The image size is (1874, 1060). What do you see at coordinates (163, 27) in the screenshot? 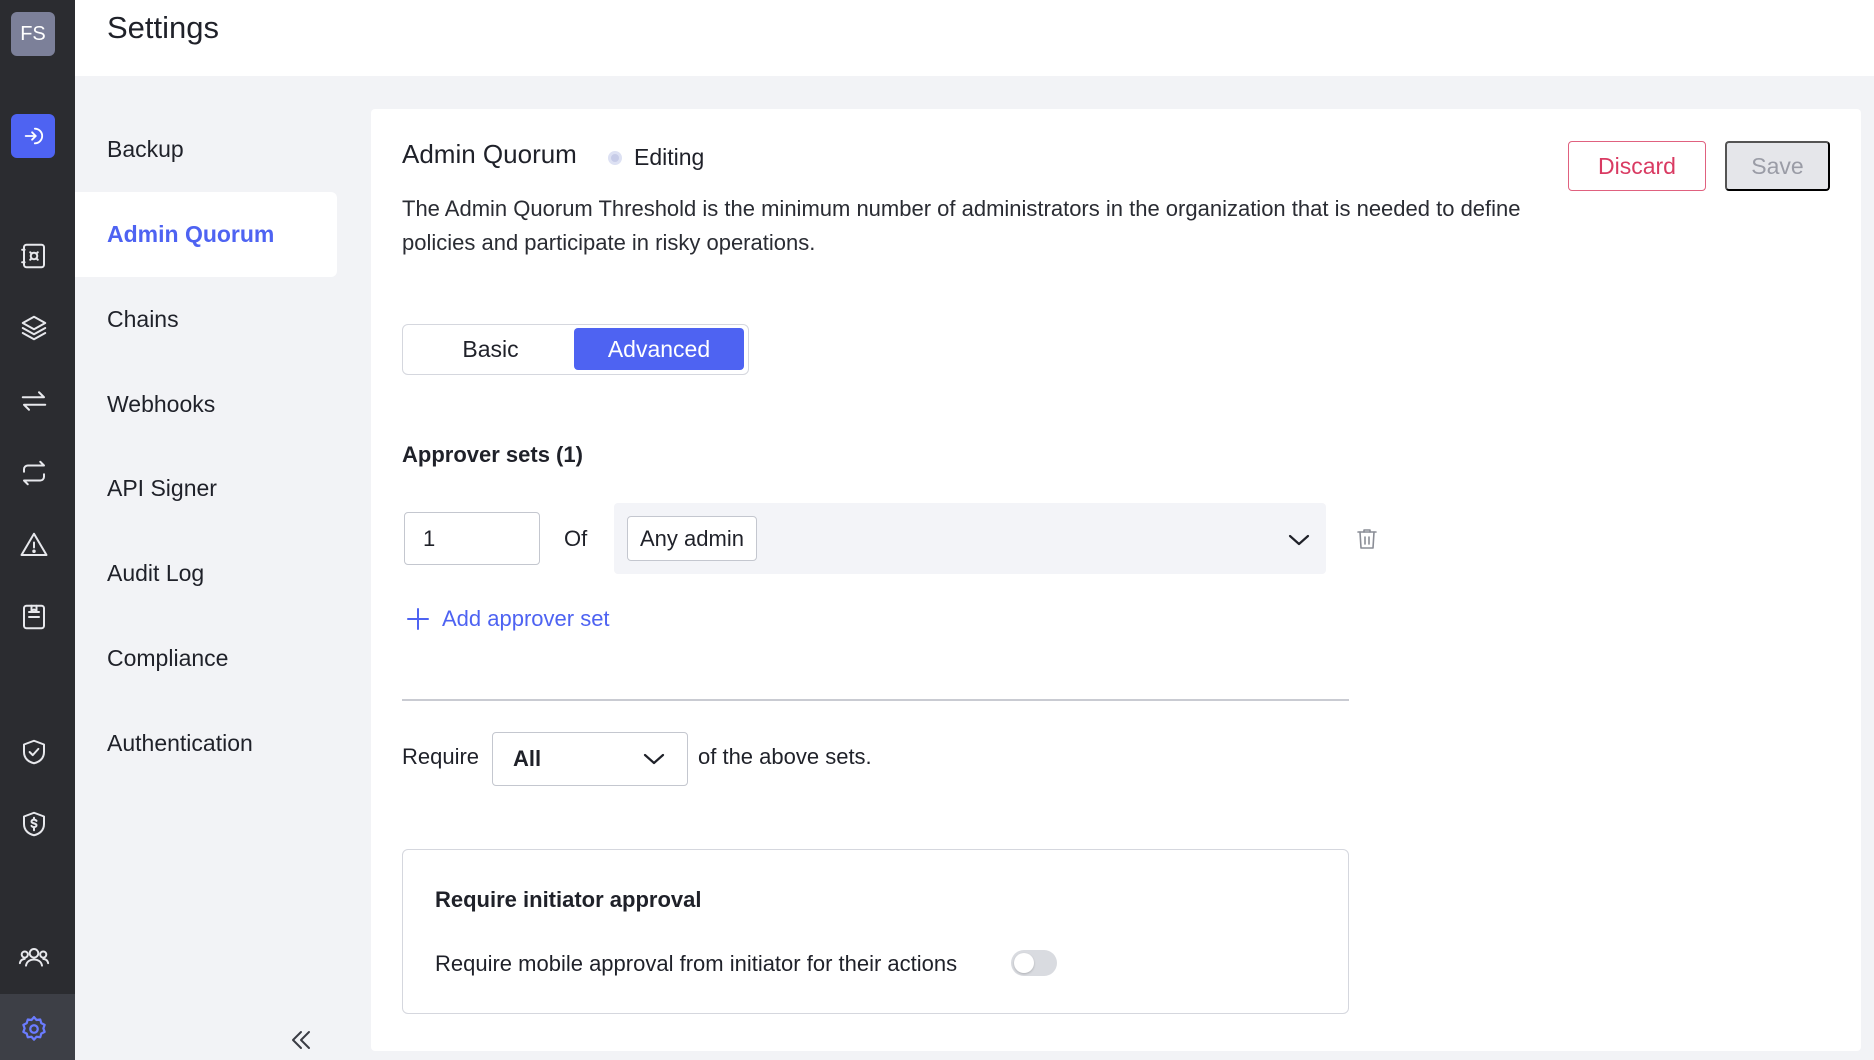
I see `page-title: Settings` at bounding box center [163, 27].